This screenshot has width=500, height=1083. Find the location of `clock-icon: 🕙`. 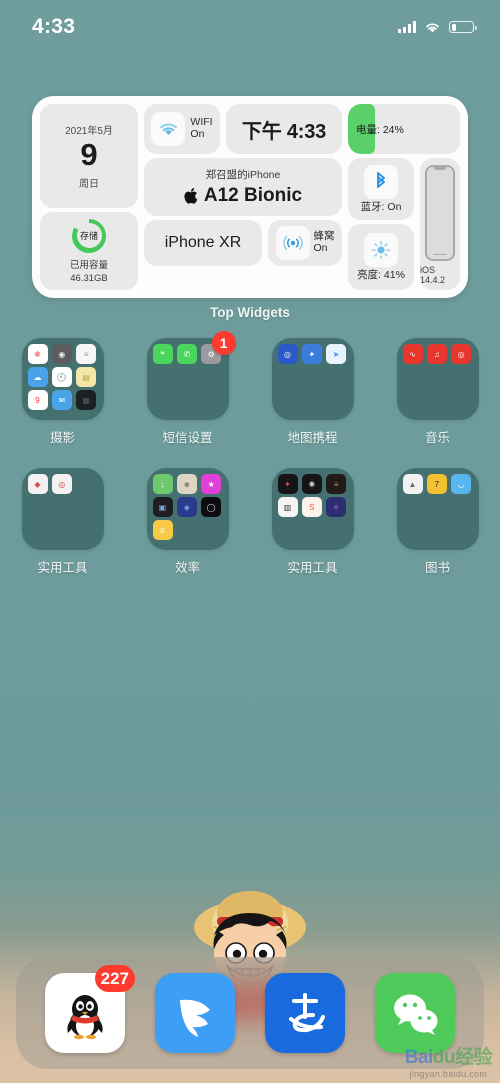

clock-icon: 🕙 is located at coordinates (61, 377).